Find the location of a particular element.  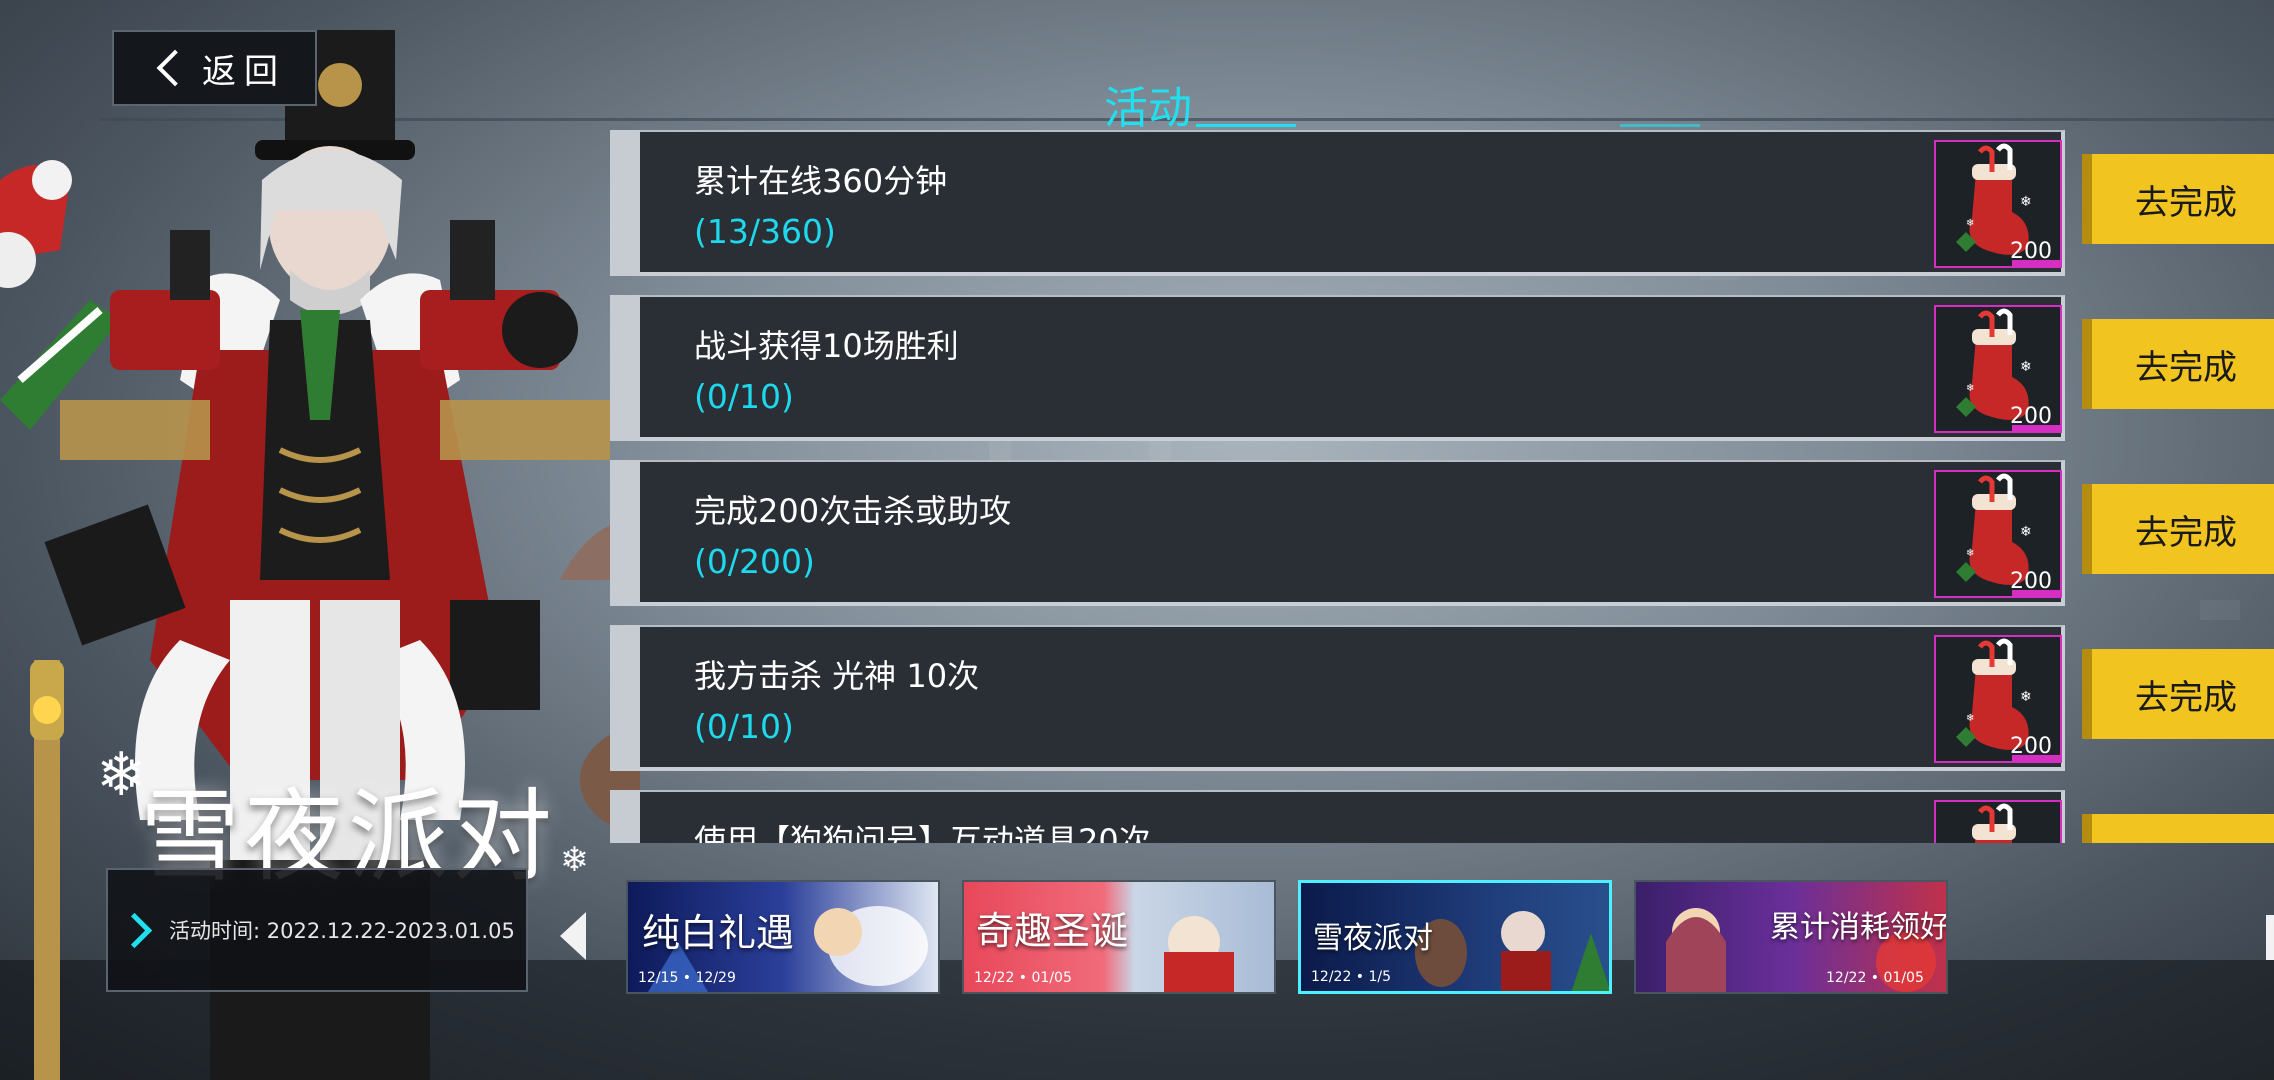

back-button-label: 返回 is located at coordinates (244, 71).